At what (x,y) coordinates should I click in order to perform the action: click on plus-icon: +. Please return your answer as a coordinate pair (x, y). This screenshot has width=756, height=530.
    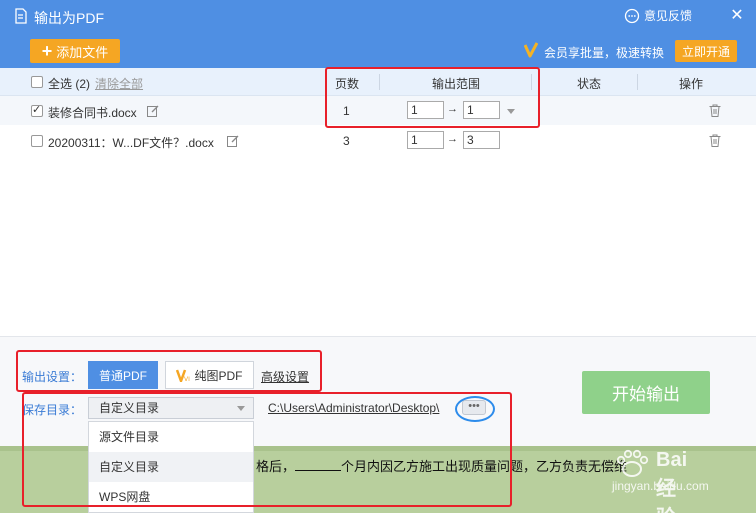
    Looking at the image, I should click on (47, 51).